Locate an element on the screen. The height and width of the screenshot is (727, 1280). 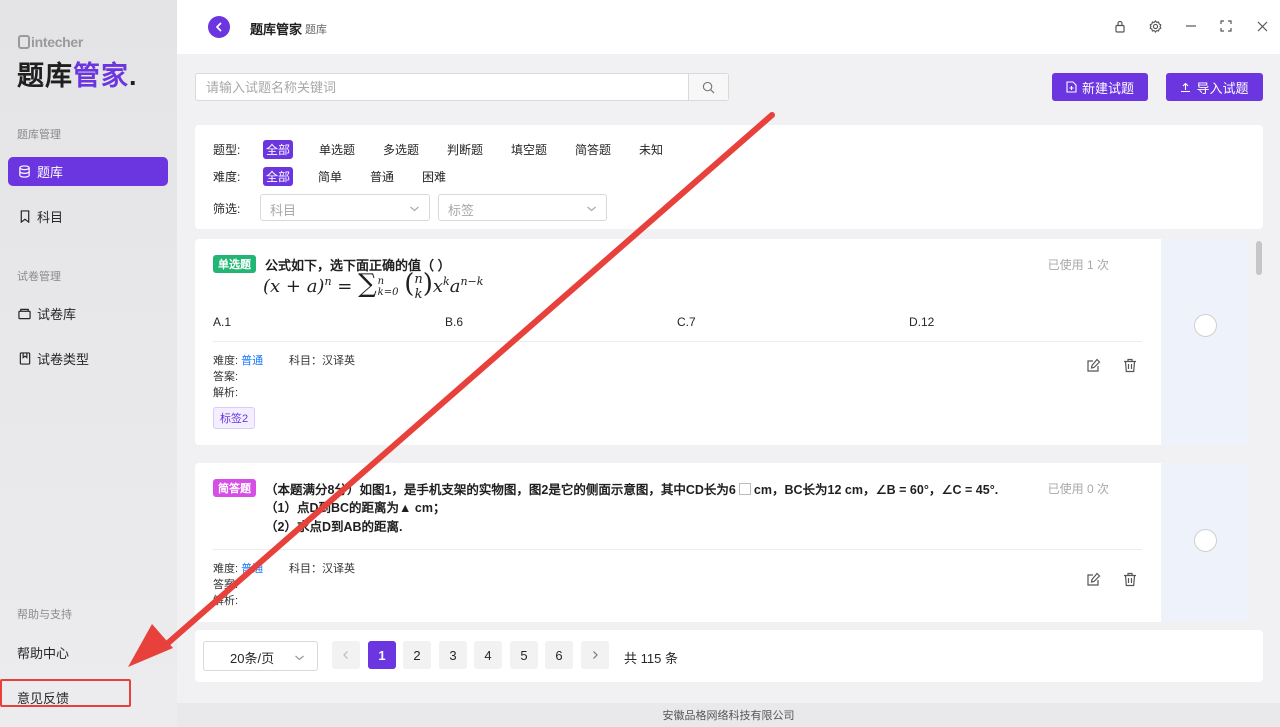
scrollbar is located at coordinates (1259, 430).